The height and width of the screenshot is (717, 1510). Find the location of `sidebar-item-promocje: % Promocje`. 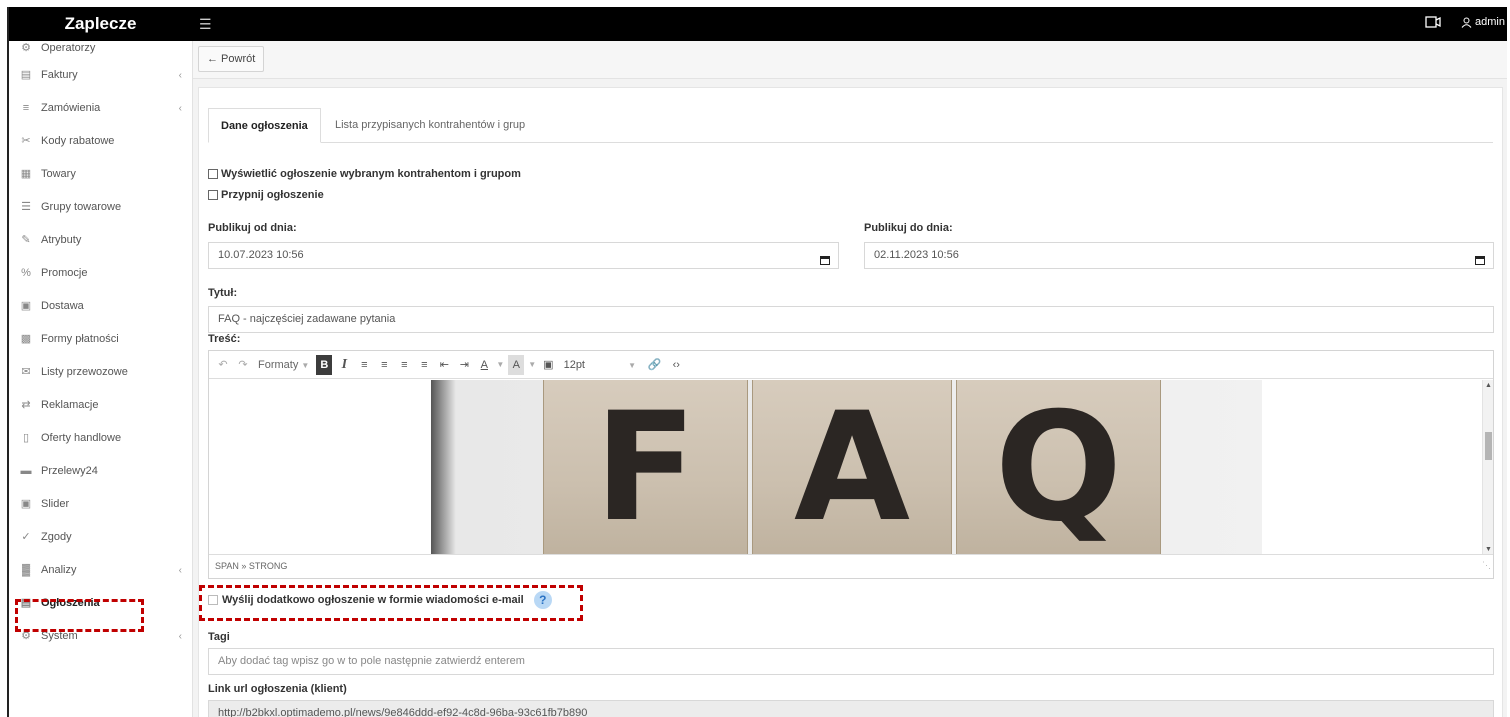

sidebar-item-promocje: % Promocje is located at coordinates (100, 273).